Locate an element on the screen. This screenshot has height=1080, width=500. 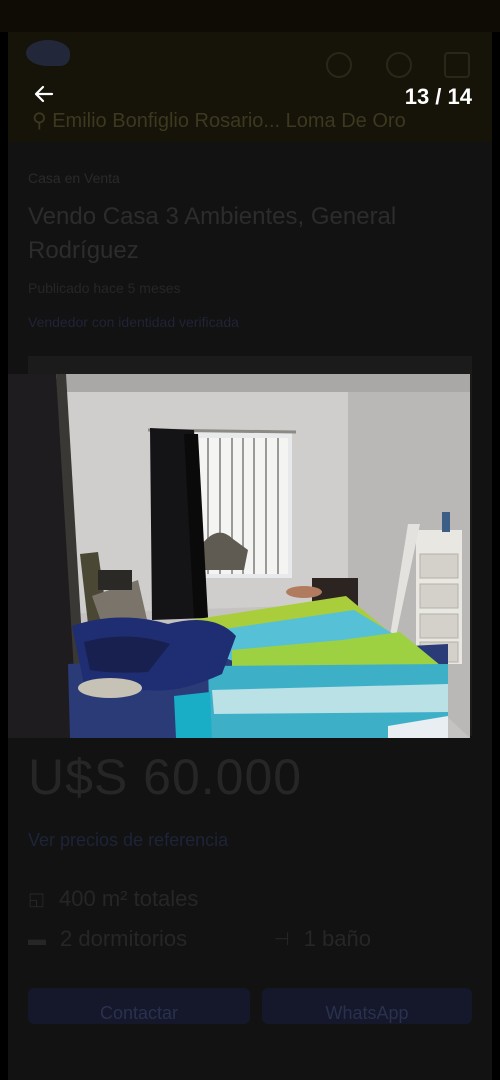
photo-counter: 13 / 14 is located at coordinates (438, 96).